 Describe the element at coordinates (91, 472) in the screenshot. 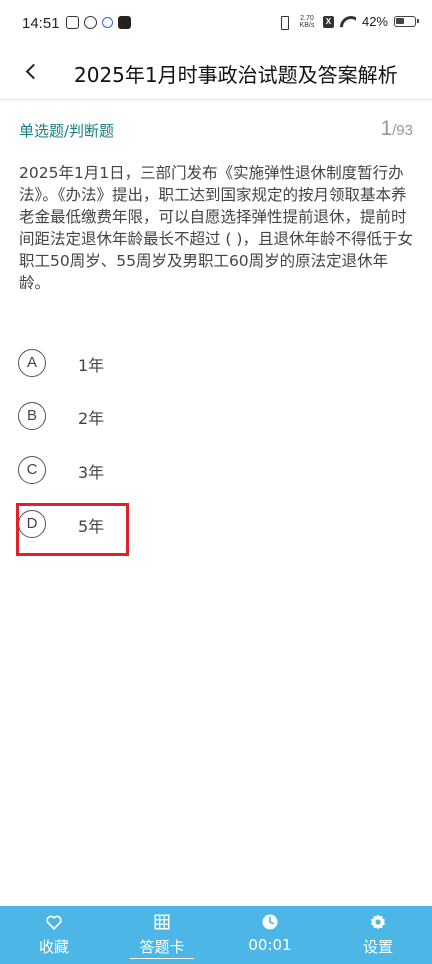

I see `option-text: 3年` at that location.